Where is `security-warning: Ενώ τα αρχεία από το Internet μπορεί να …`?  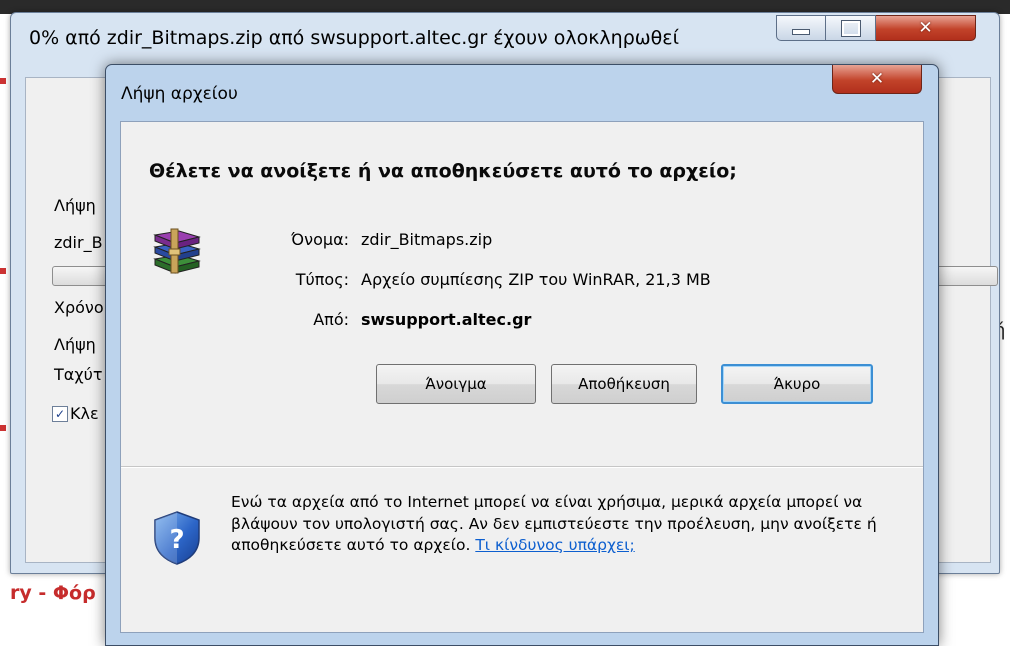
security-warning: Ενώ τα αρχεία από το Internet μπορεί να … is located at coordinates (561, 524).